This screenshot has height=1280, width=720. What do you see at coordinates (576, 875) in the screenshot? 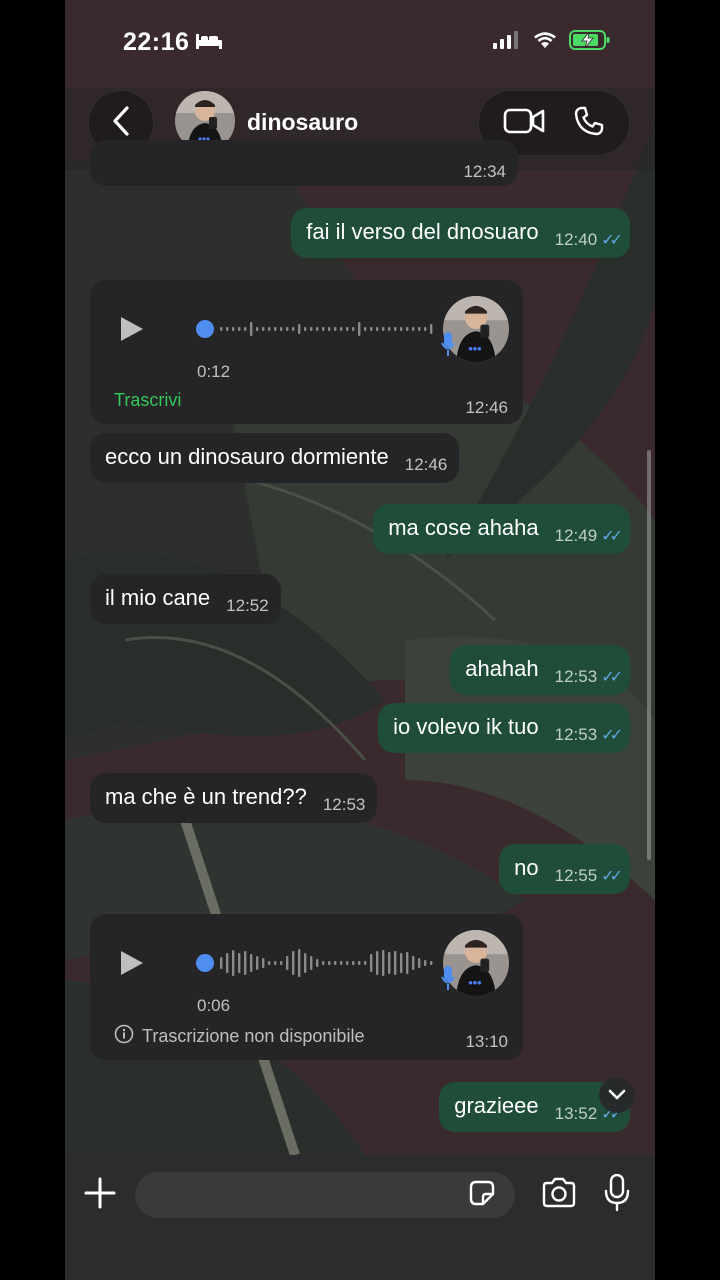
I see `message-time: 12:55` at bounding box center [576, 875].